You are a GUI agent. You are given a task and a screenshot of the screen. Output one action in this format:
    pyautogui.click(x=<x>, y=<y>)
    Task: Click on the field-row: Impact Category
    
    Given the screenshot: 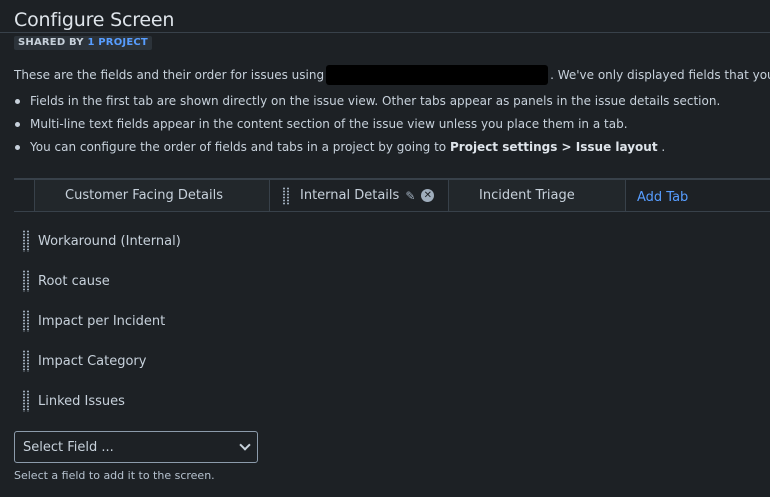 What is the action you would take?
    pyautogui.click(x=84, y=361)
    